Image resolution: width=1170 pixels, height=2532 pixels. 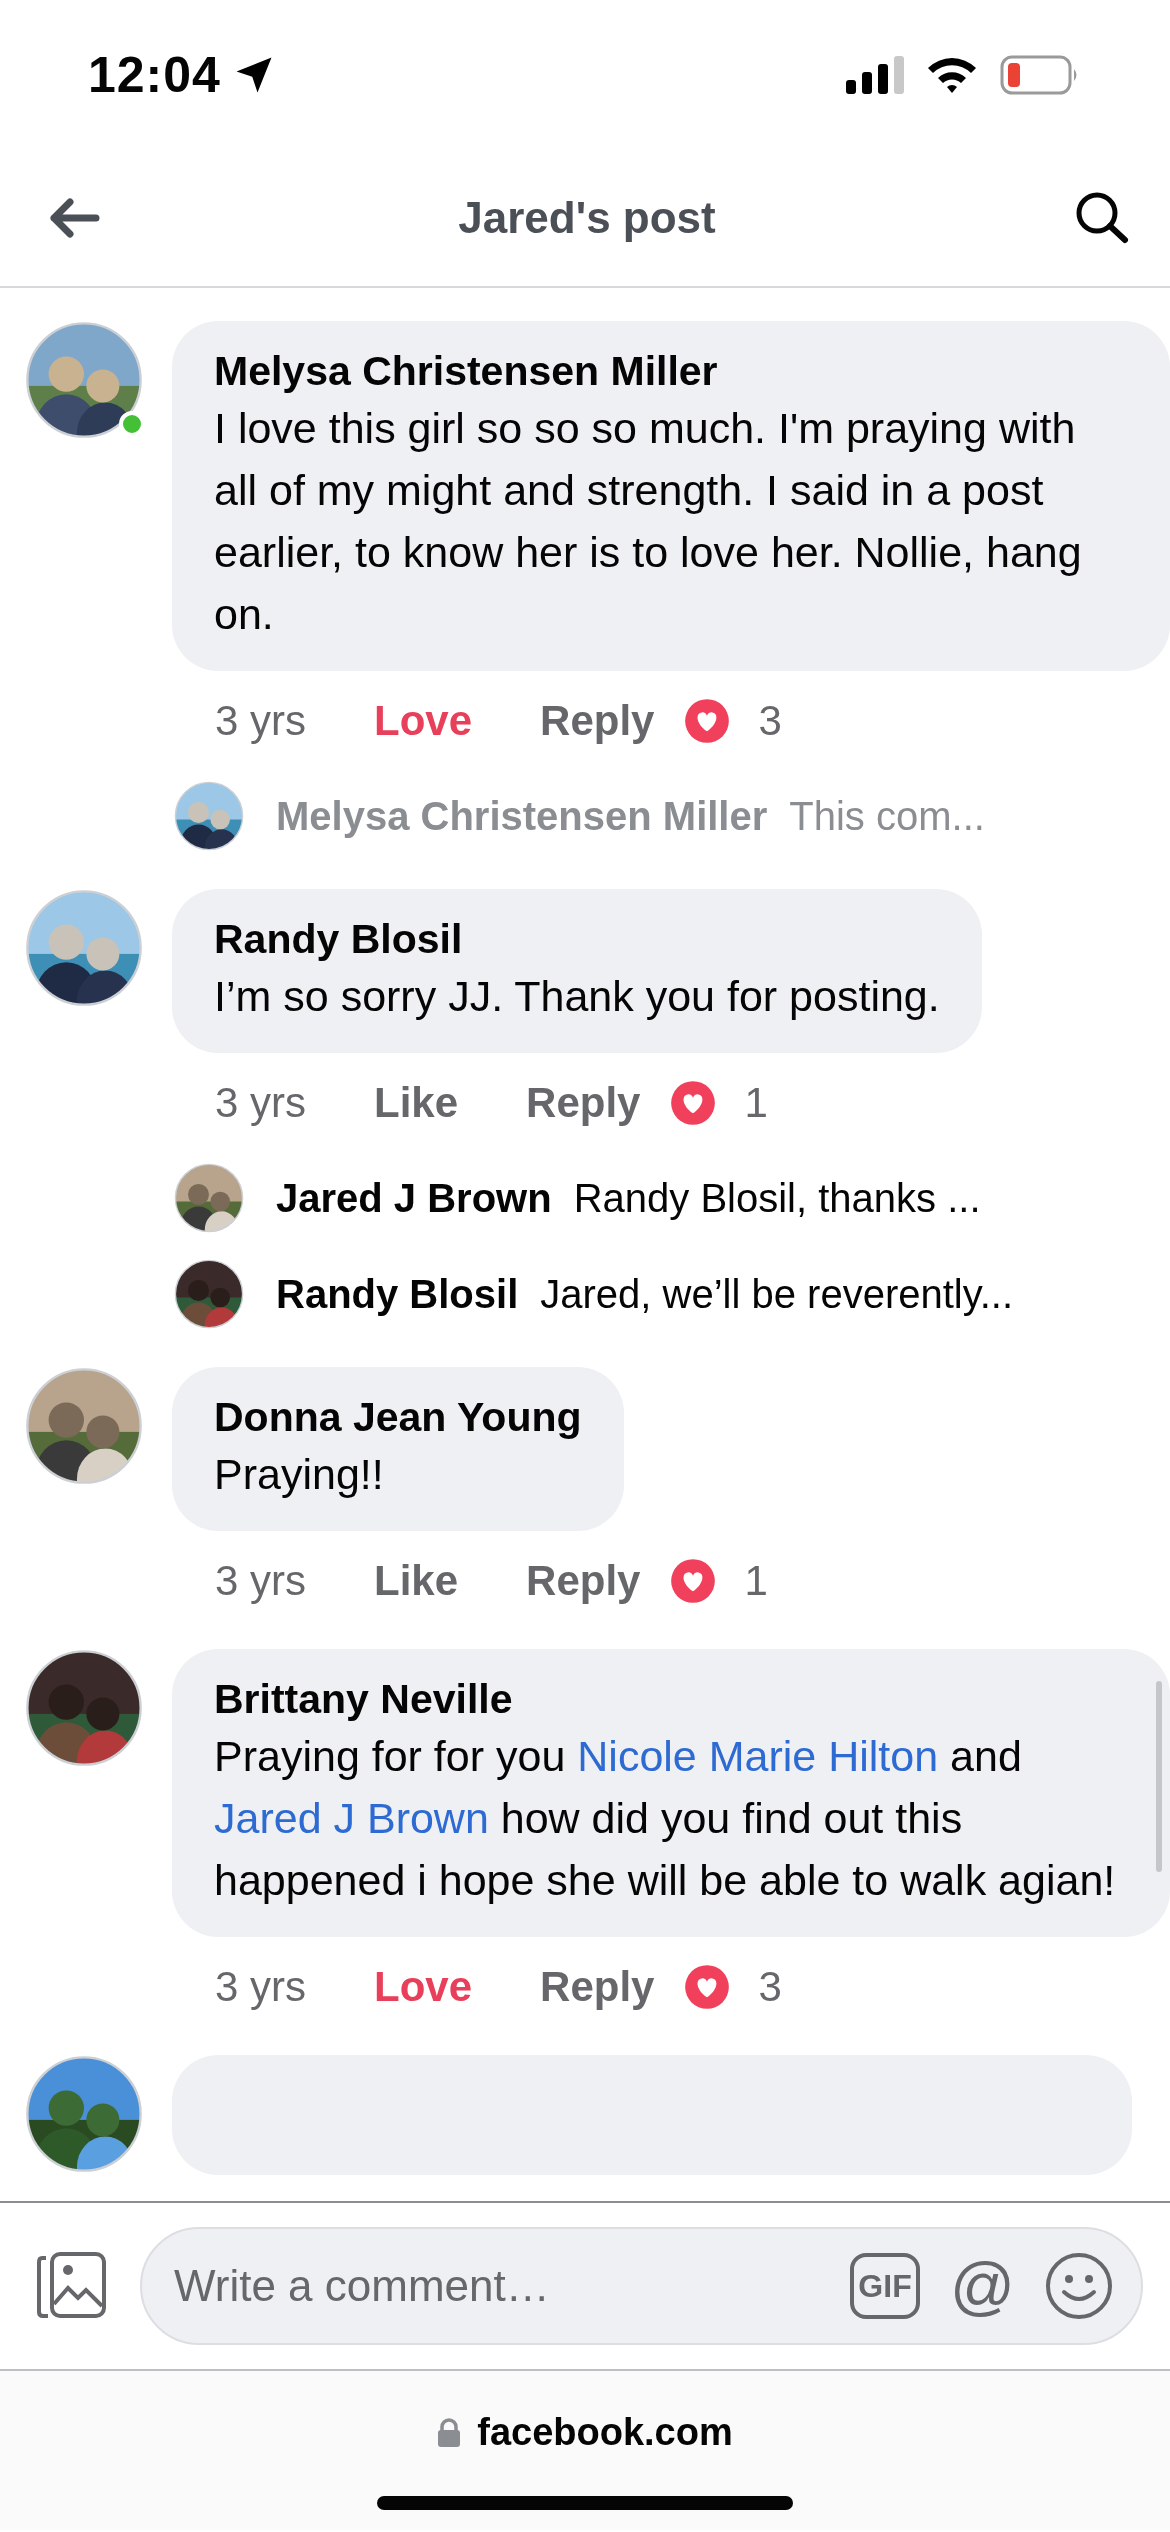 What do you see at coordinates (758, 1756) in the screenshot?
I see `mention-link: Nicole Marie Hilton` at bounding box center [758, 1756].